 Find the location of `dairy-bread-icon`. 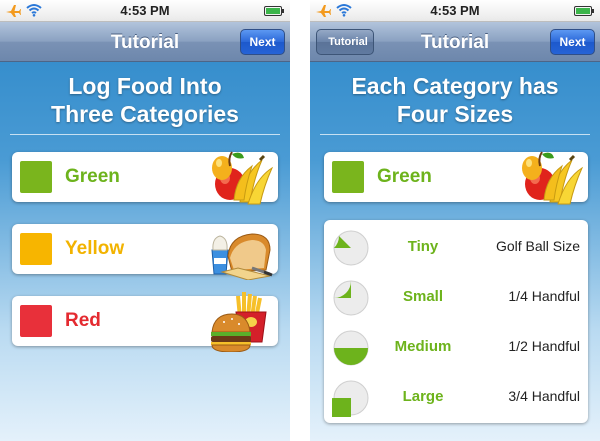

dairy-bread-icon is located at coordinates (242, 256).